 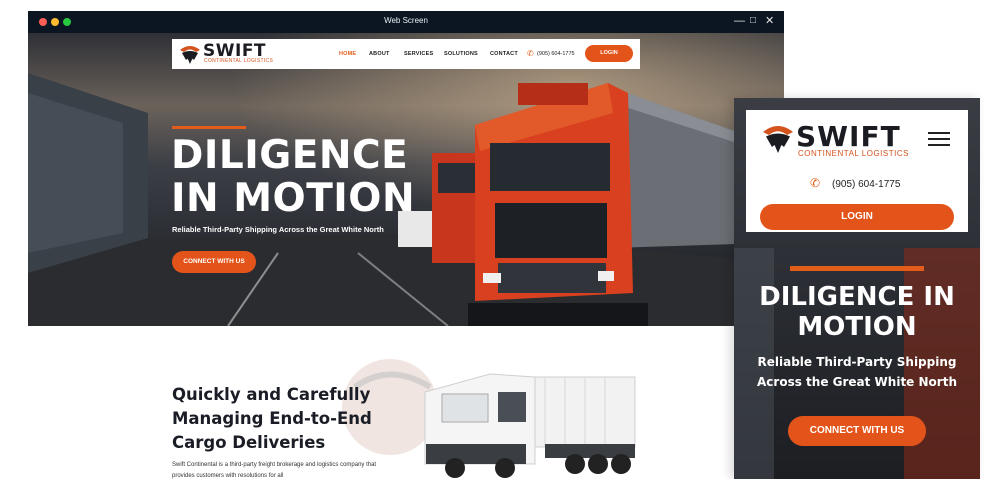 What do you see at coordinates (290, 155) in the screenshot?
I see `hero-title-line1: DILIGENCE` at bounding box center [290, 155].